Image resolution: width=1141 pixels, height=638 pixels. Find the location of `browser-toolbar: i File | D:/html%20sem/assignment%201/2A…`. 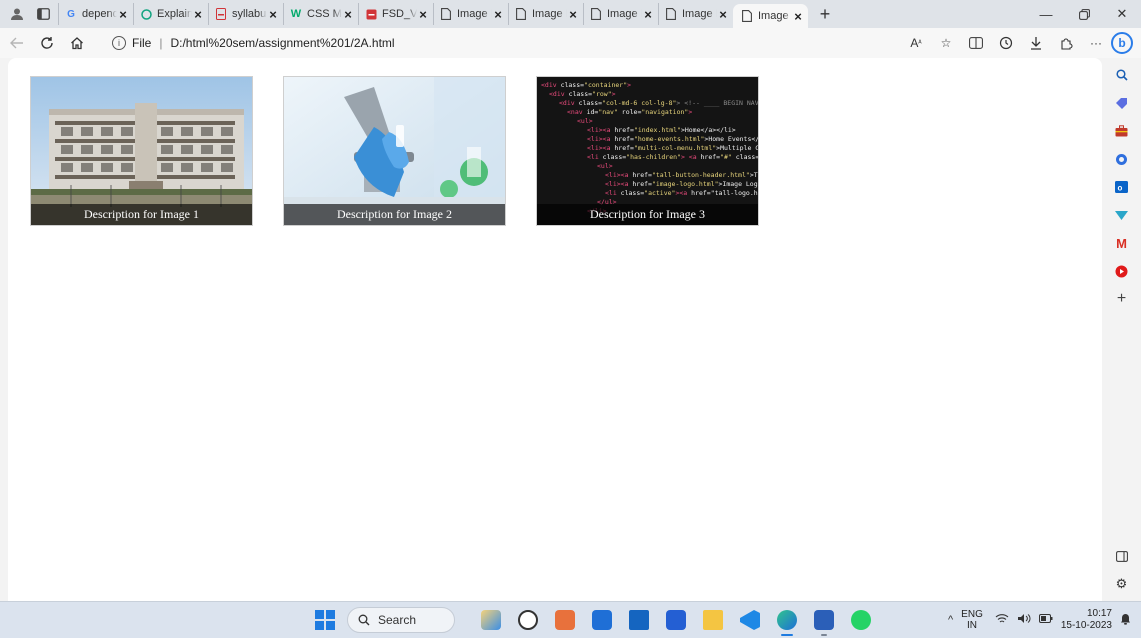

browser-toolbar: i File | D:/html%20sem/assignment%201/2A… is located at coordinates (570, 43).